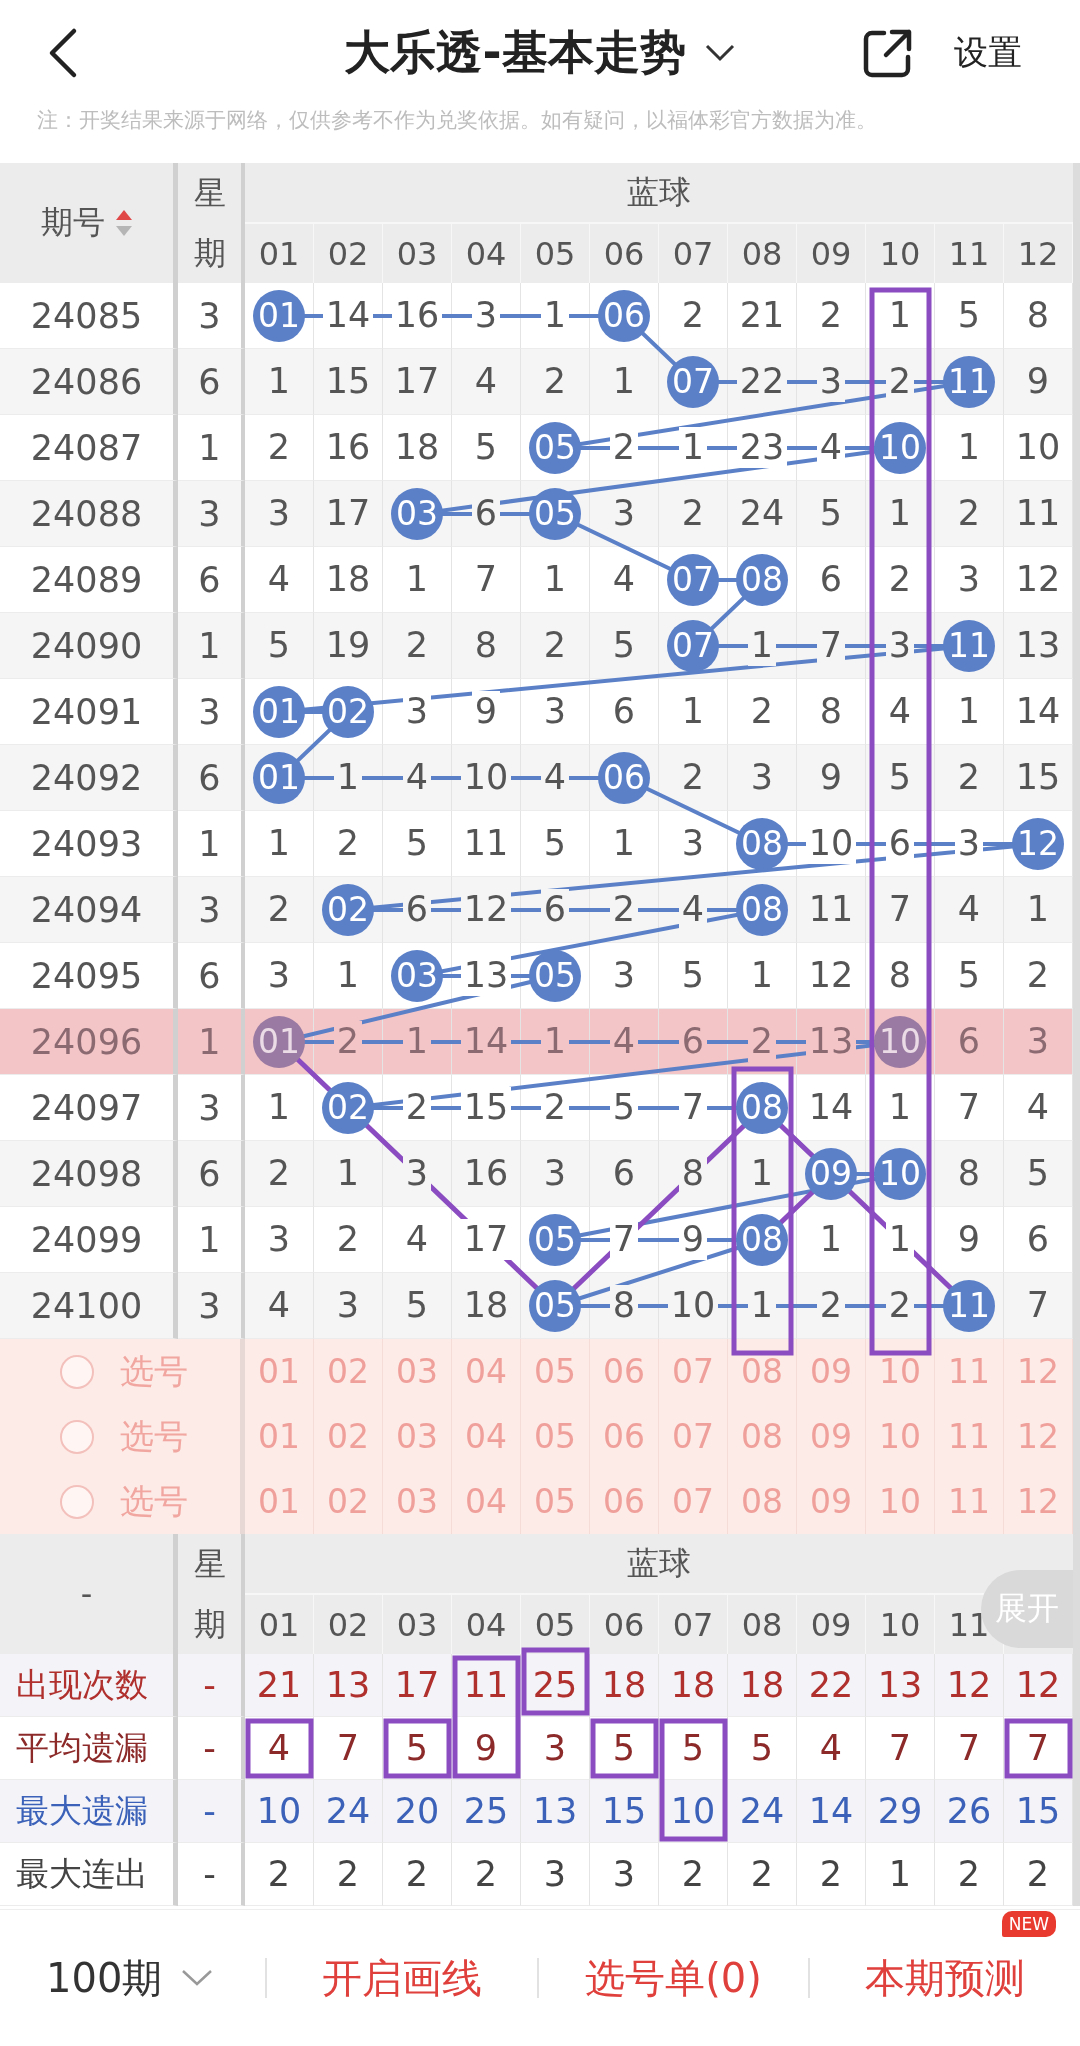  What do you see at coordinates (417, 382) in the screenshot?
I see `table-cell: 17` at bounding box center [417, 382].